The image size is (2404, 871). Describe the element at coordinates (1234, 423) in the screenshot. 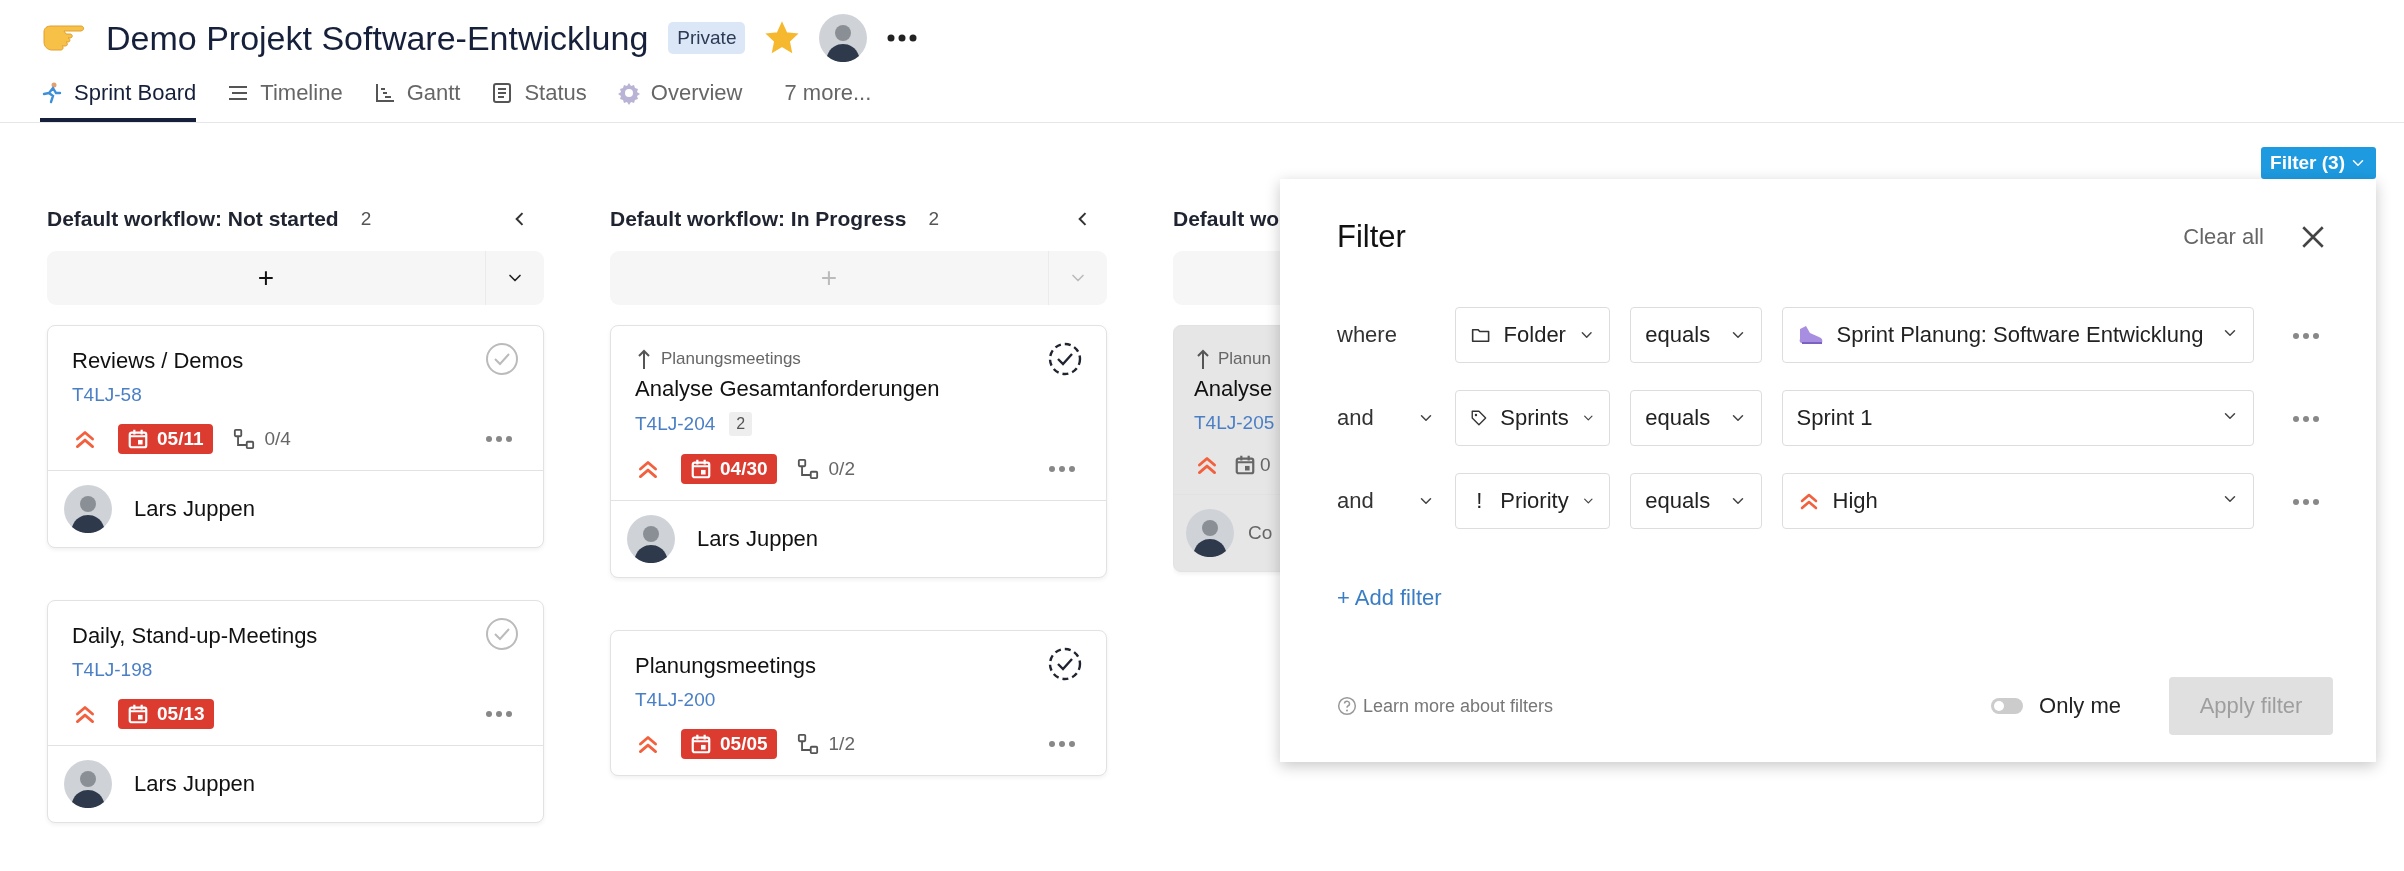

I see `task-id: T4LJ-205` at that location.